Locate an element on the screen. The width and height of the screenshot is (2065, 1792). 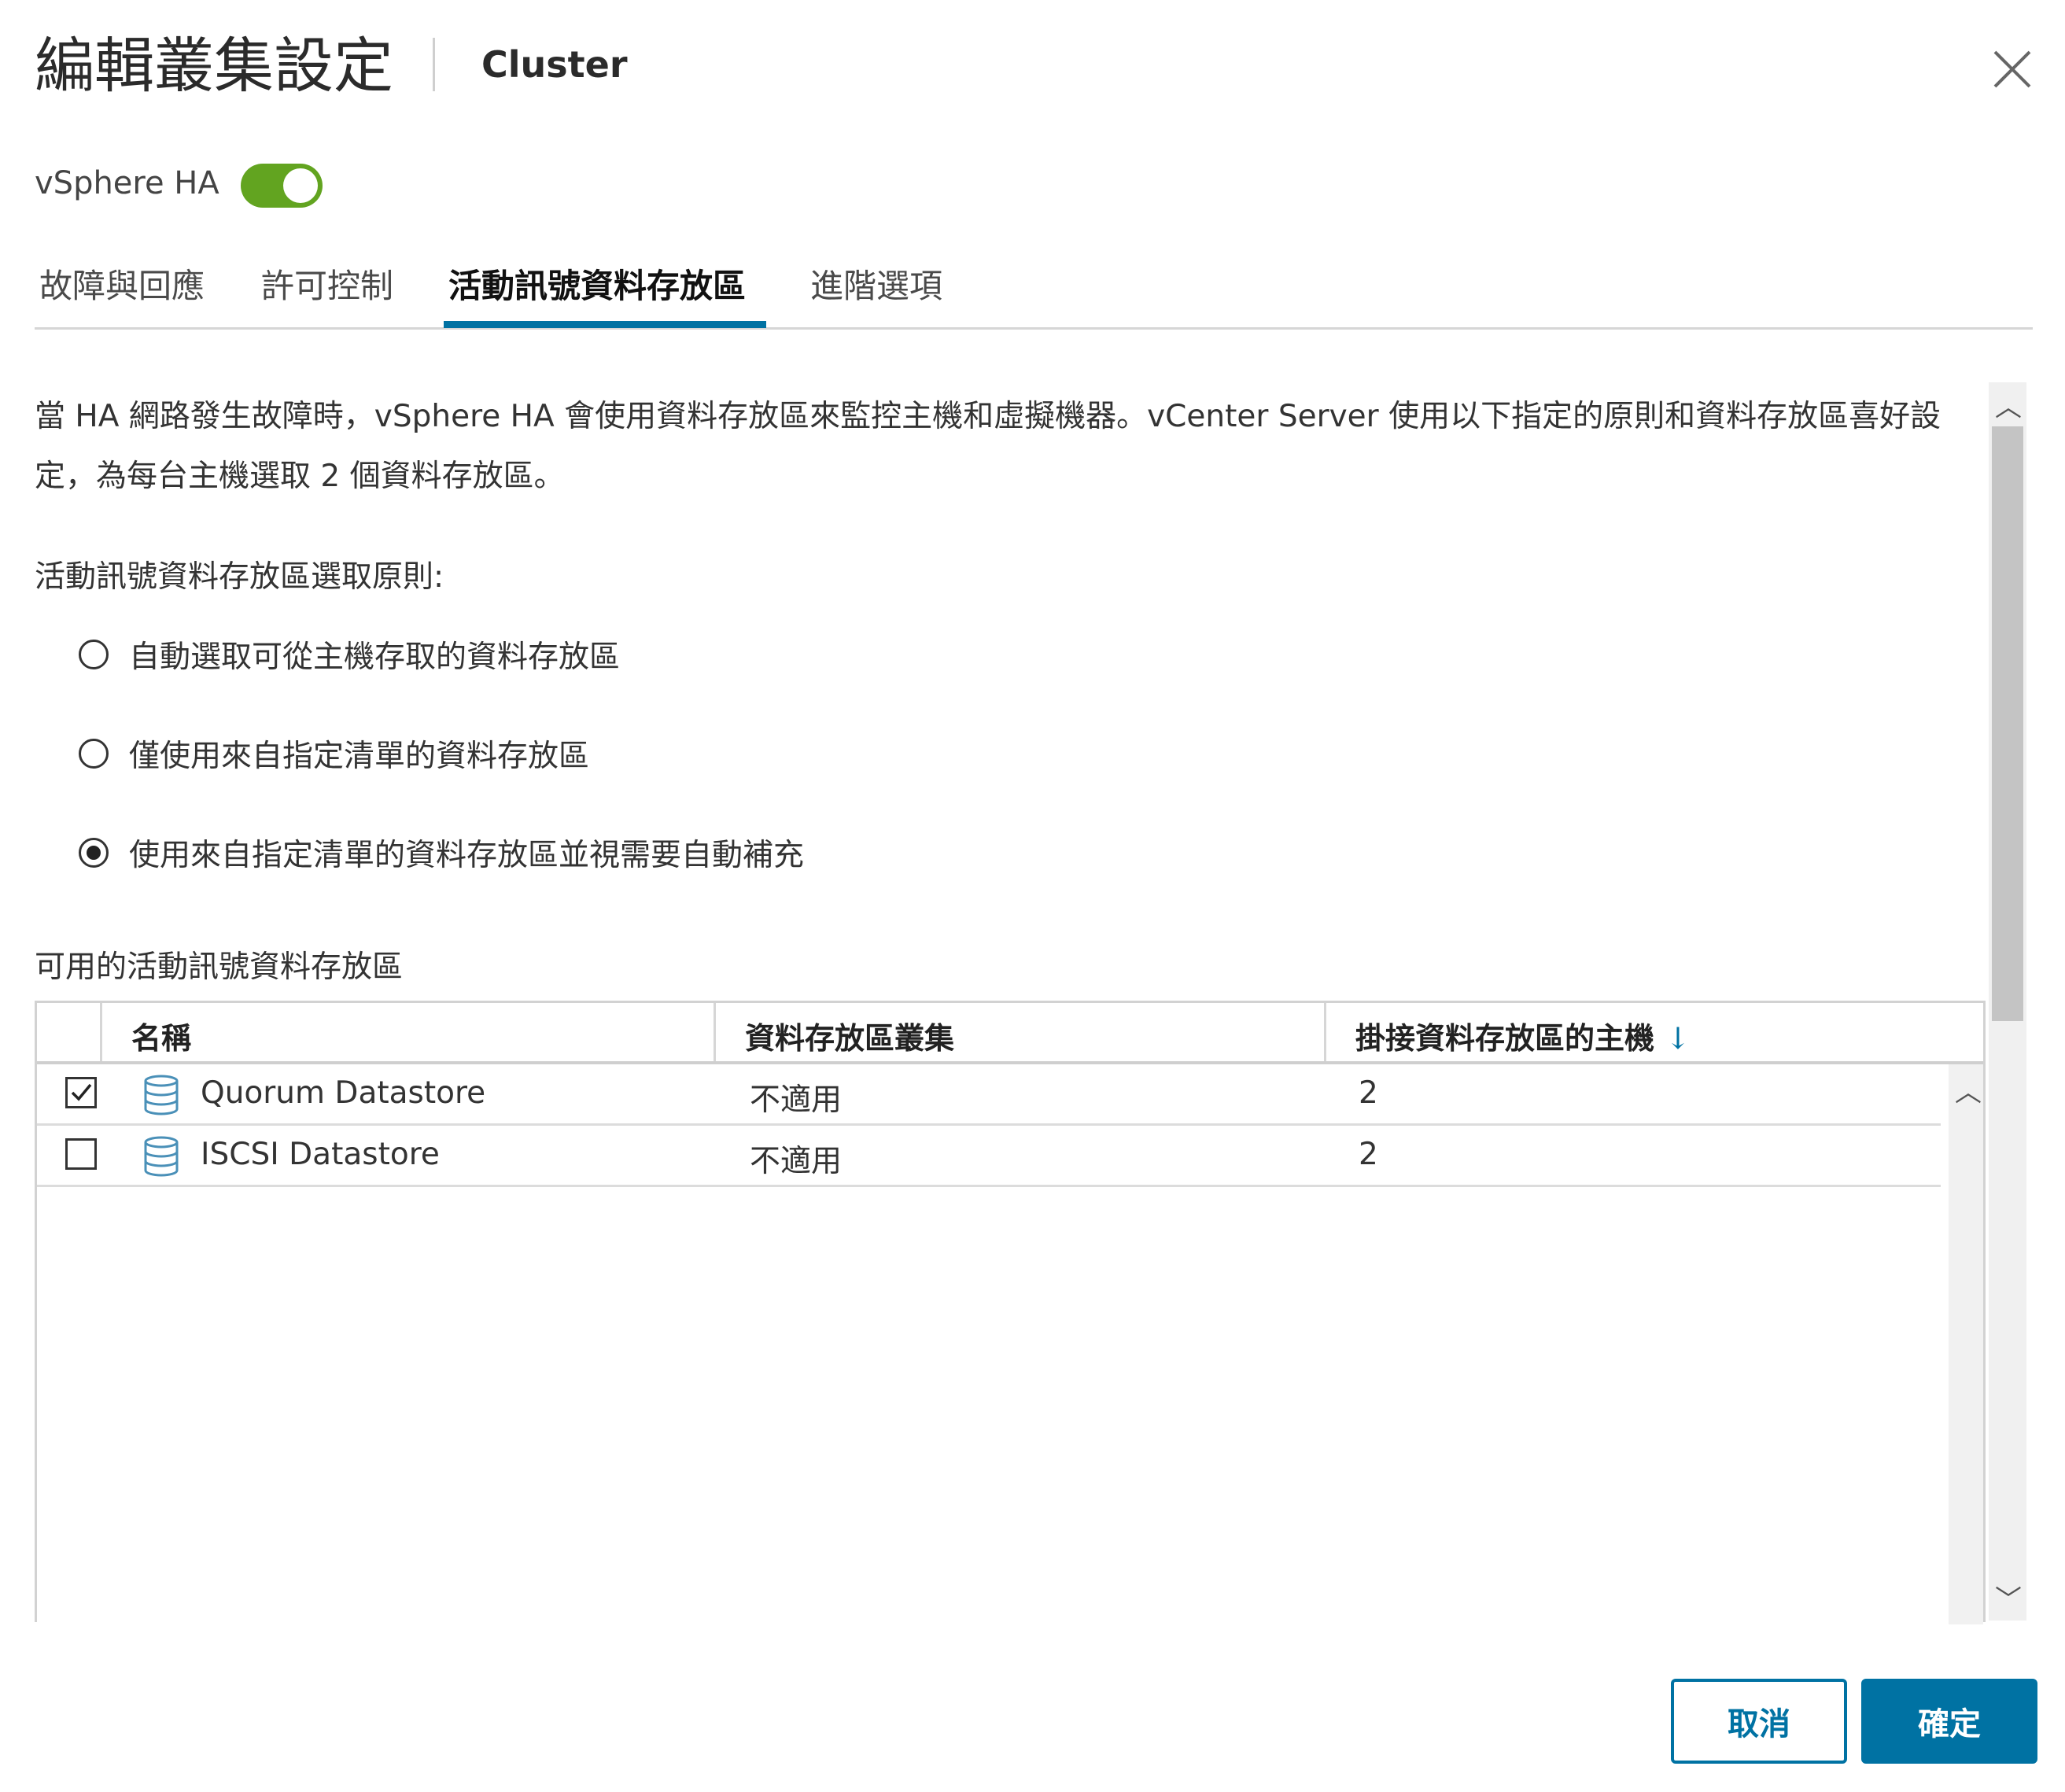
tabs-divider is located at coordinates (1034, 329).